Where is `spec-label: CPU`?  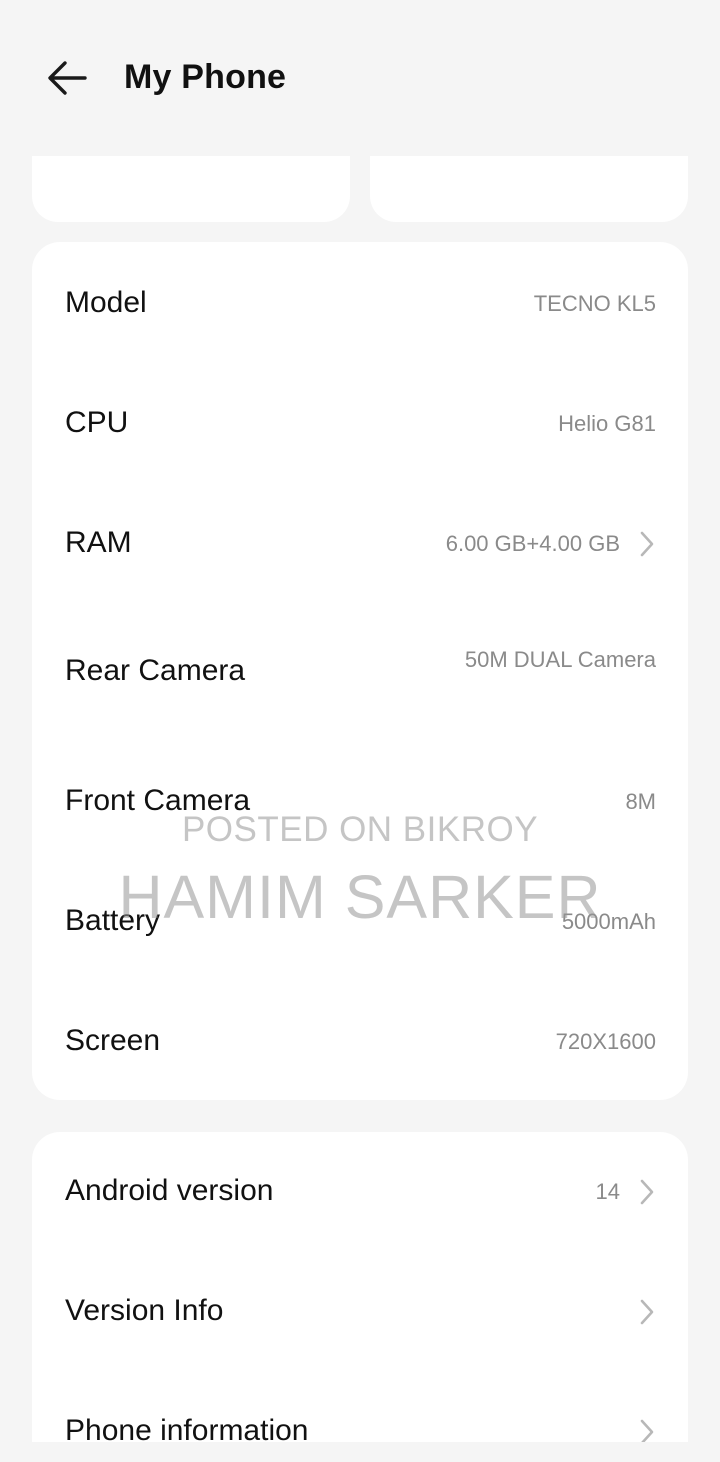 spec-label: CPU is located at coordinates (97, 422).